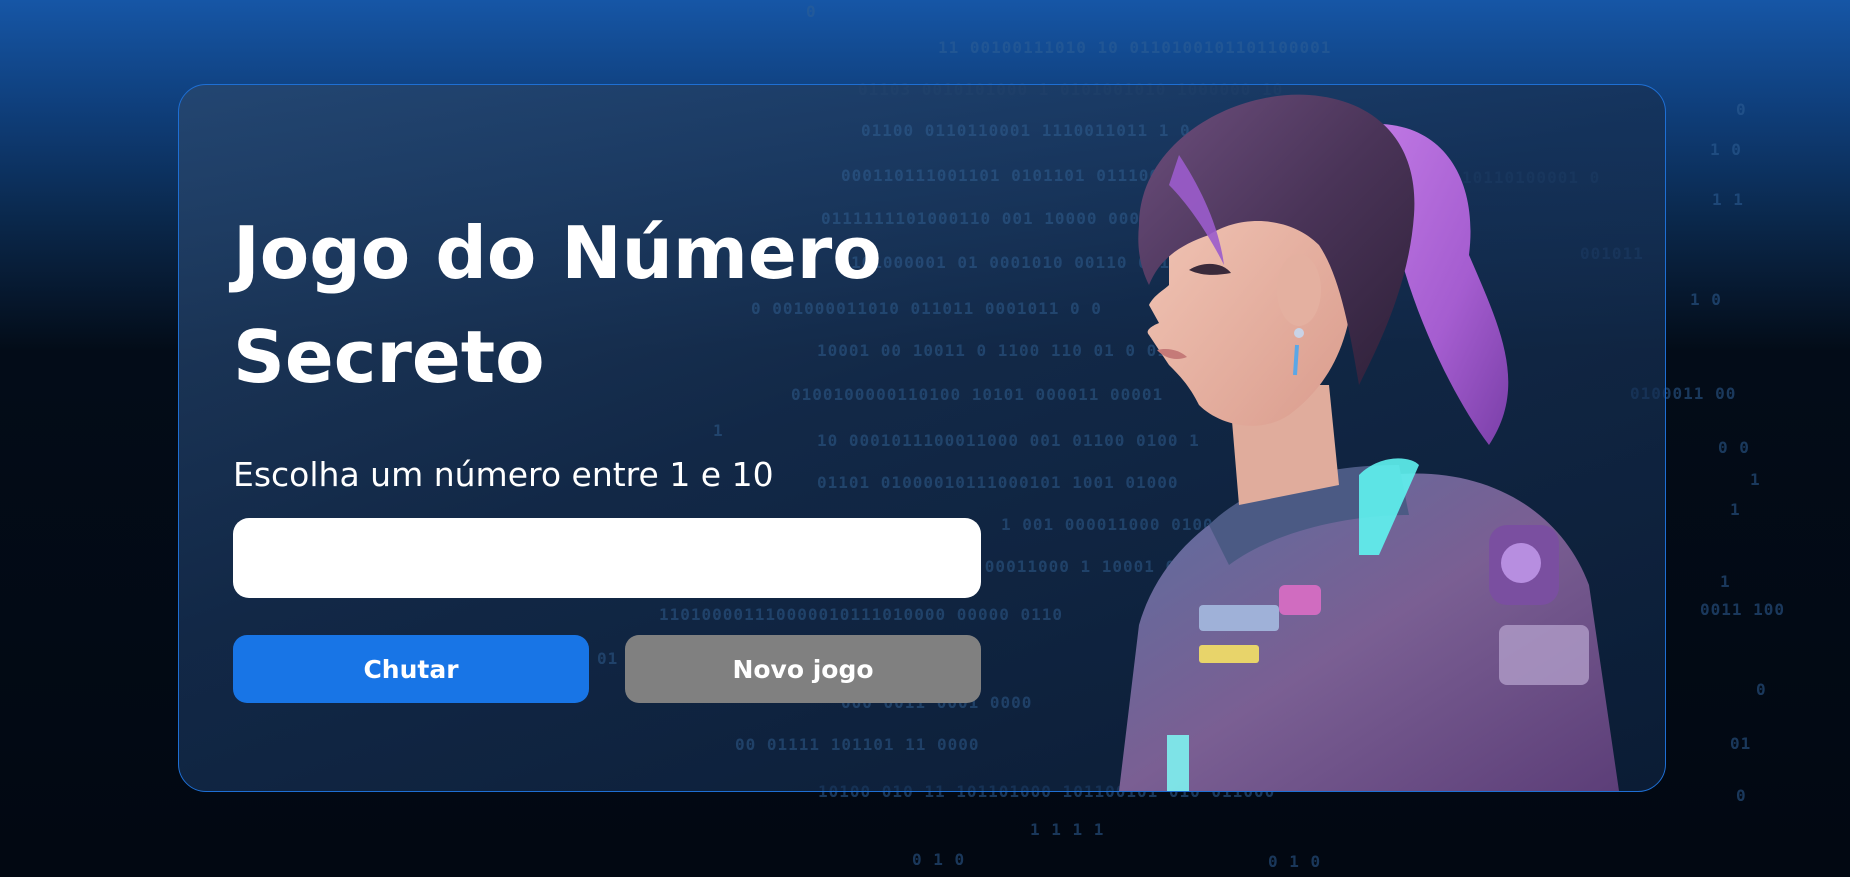 The image size is (1850, 877). I want to click on guess-button: Chutar, so click(411, 669).